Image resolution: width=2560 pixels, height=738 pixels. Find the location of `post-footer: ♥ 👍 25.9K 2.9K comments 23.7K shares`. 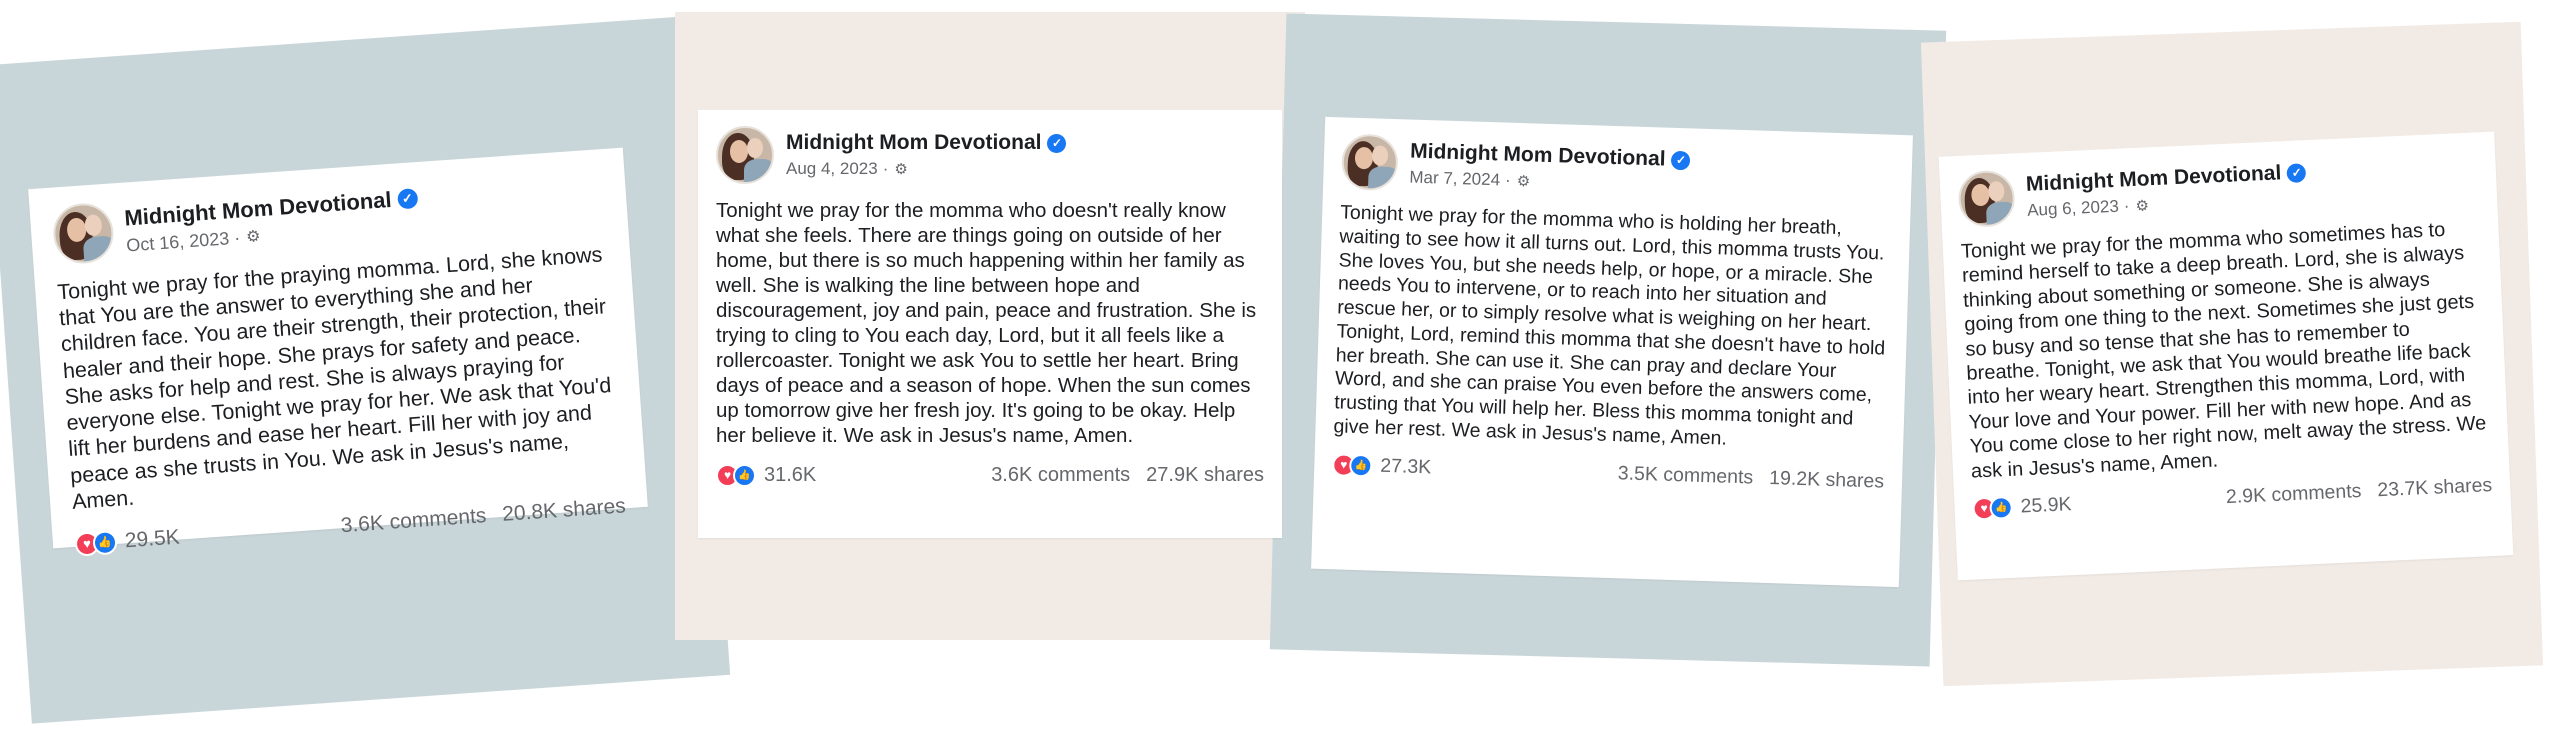

post-footer: ♥ 👍 25.9K 2.9K comments 23.7K shares is located at coordinates (2232, 497).